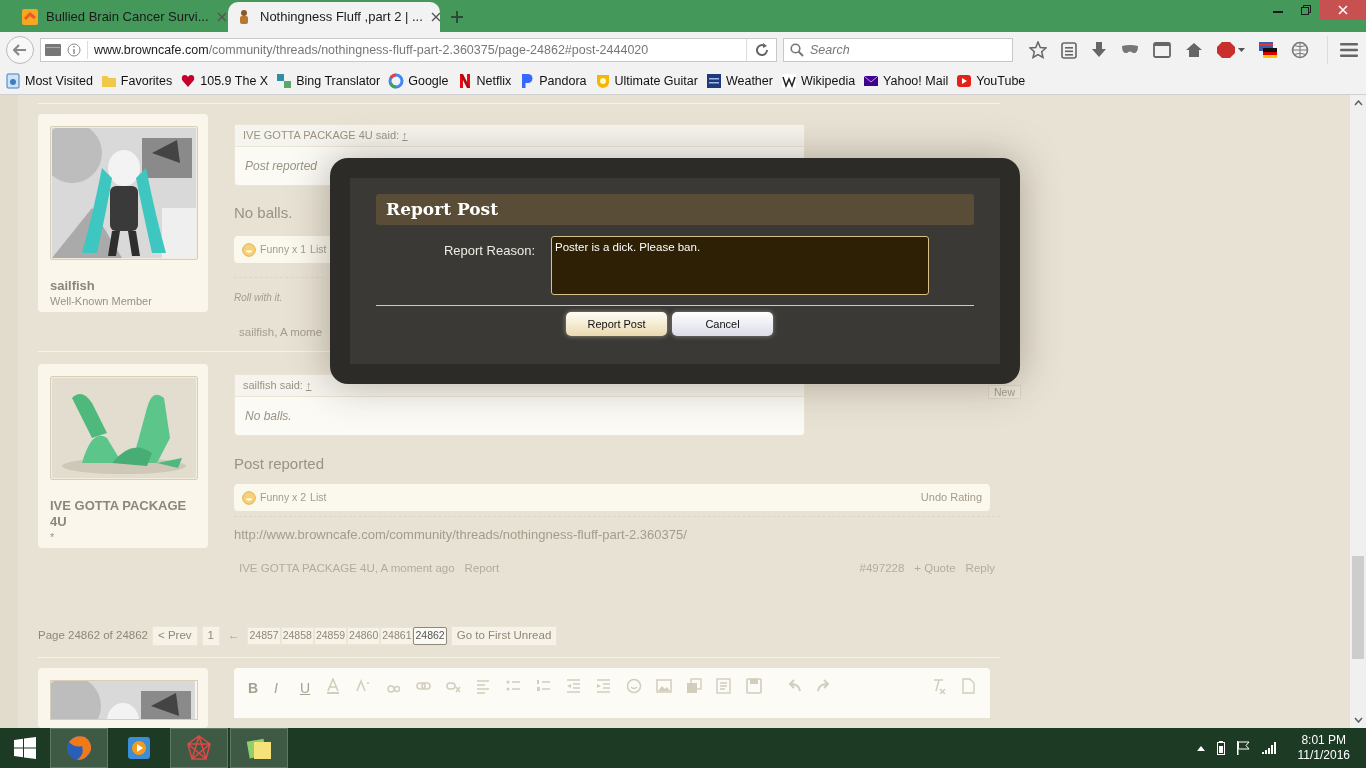  Describe the element at coordinates (280, 688) in the screenshot. I see `format-button: I` at that location.